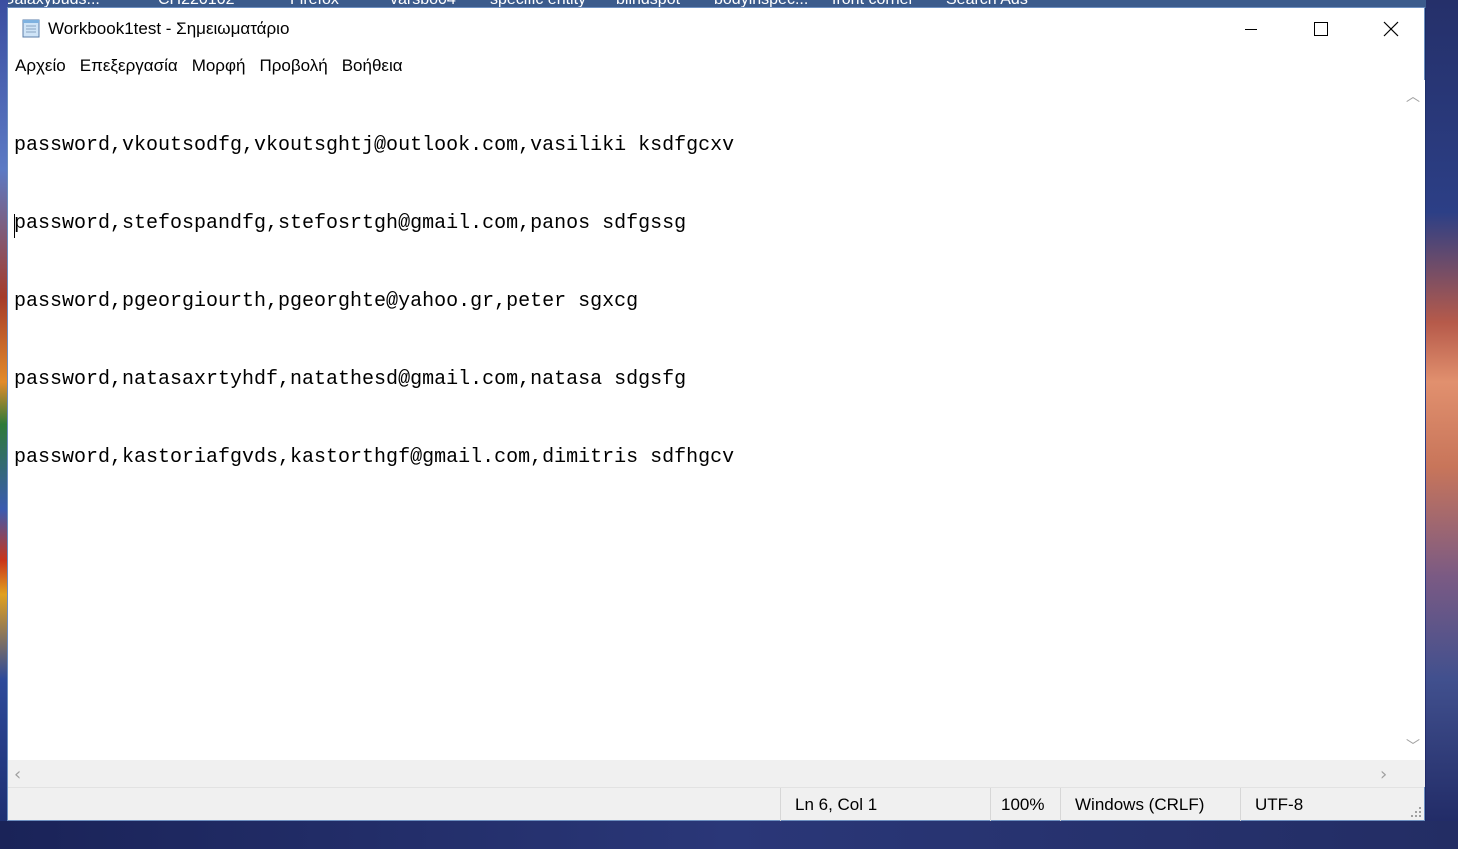 The width and height of the screenshot is (1458, 849). Describe the element at coordinates (293, 66) in the screenshot. I see `menu-view: Προβολή` at that location.